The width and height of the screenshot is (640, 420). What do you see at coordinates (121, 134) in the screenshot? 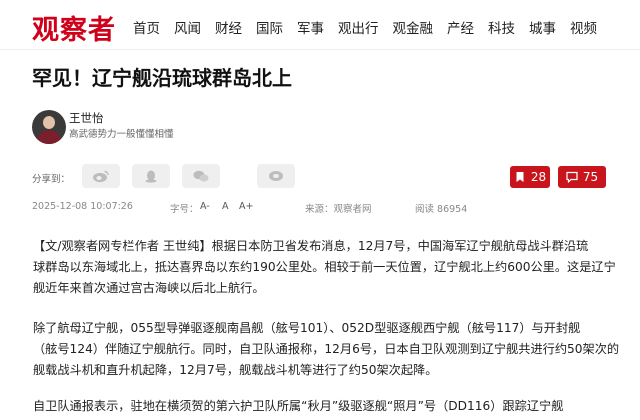
I see `author-description: 高武德势力一般懂懂相懂` at bounding box center [121, 134].